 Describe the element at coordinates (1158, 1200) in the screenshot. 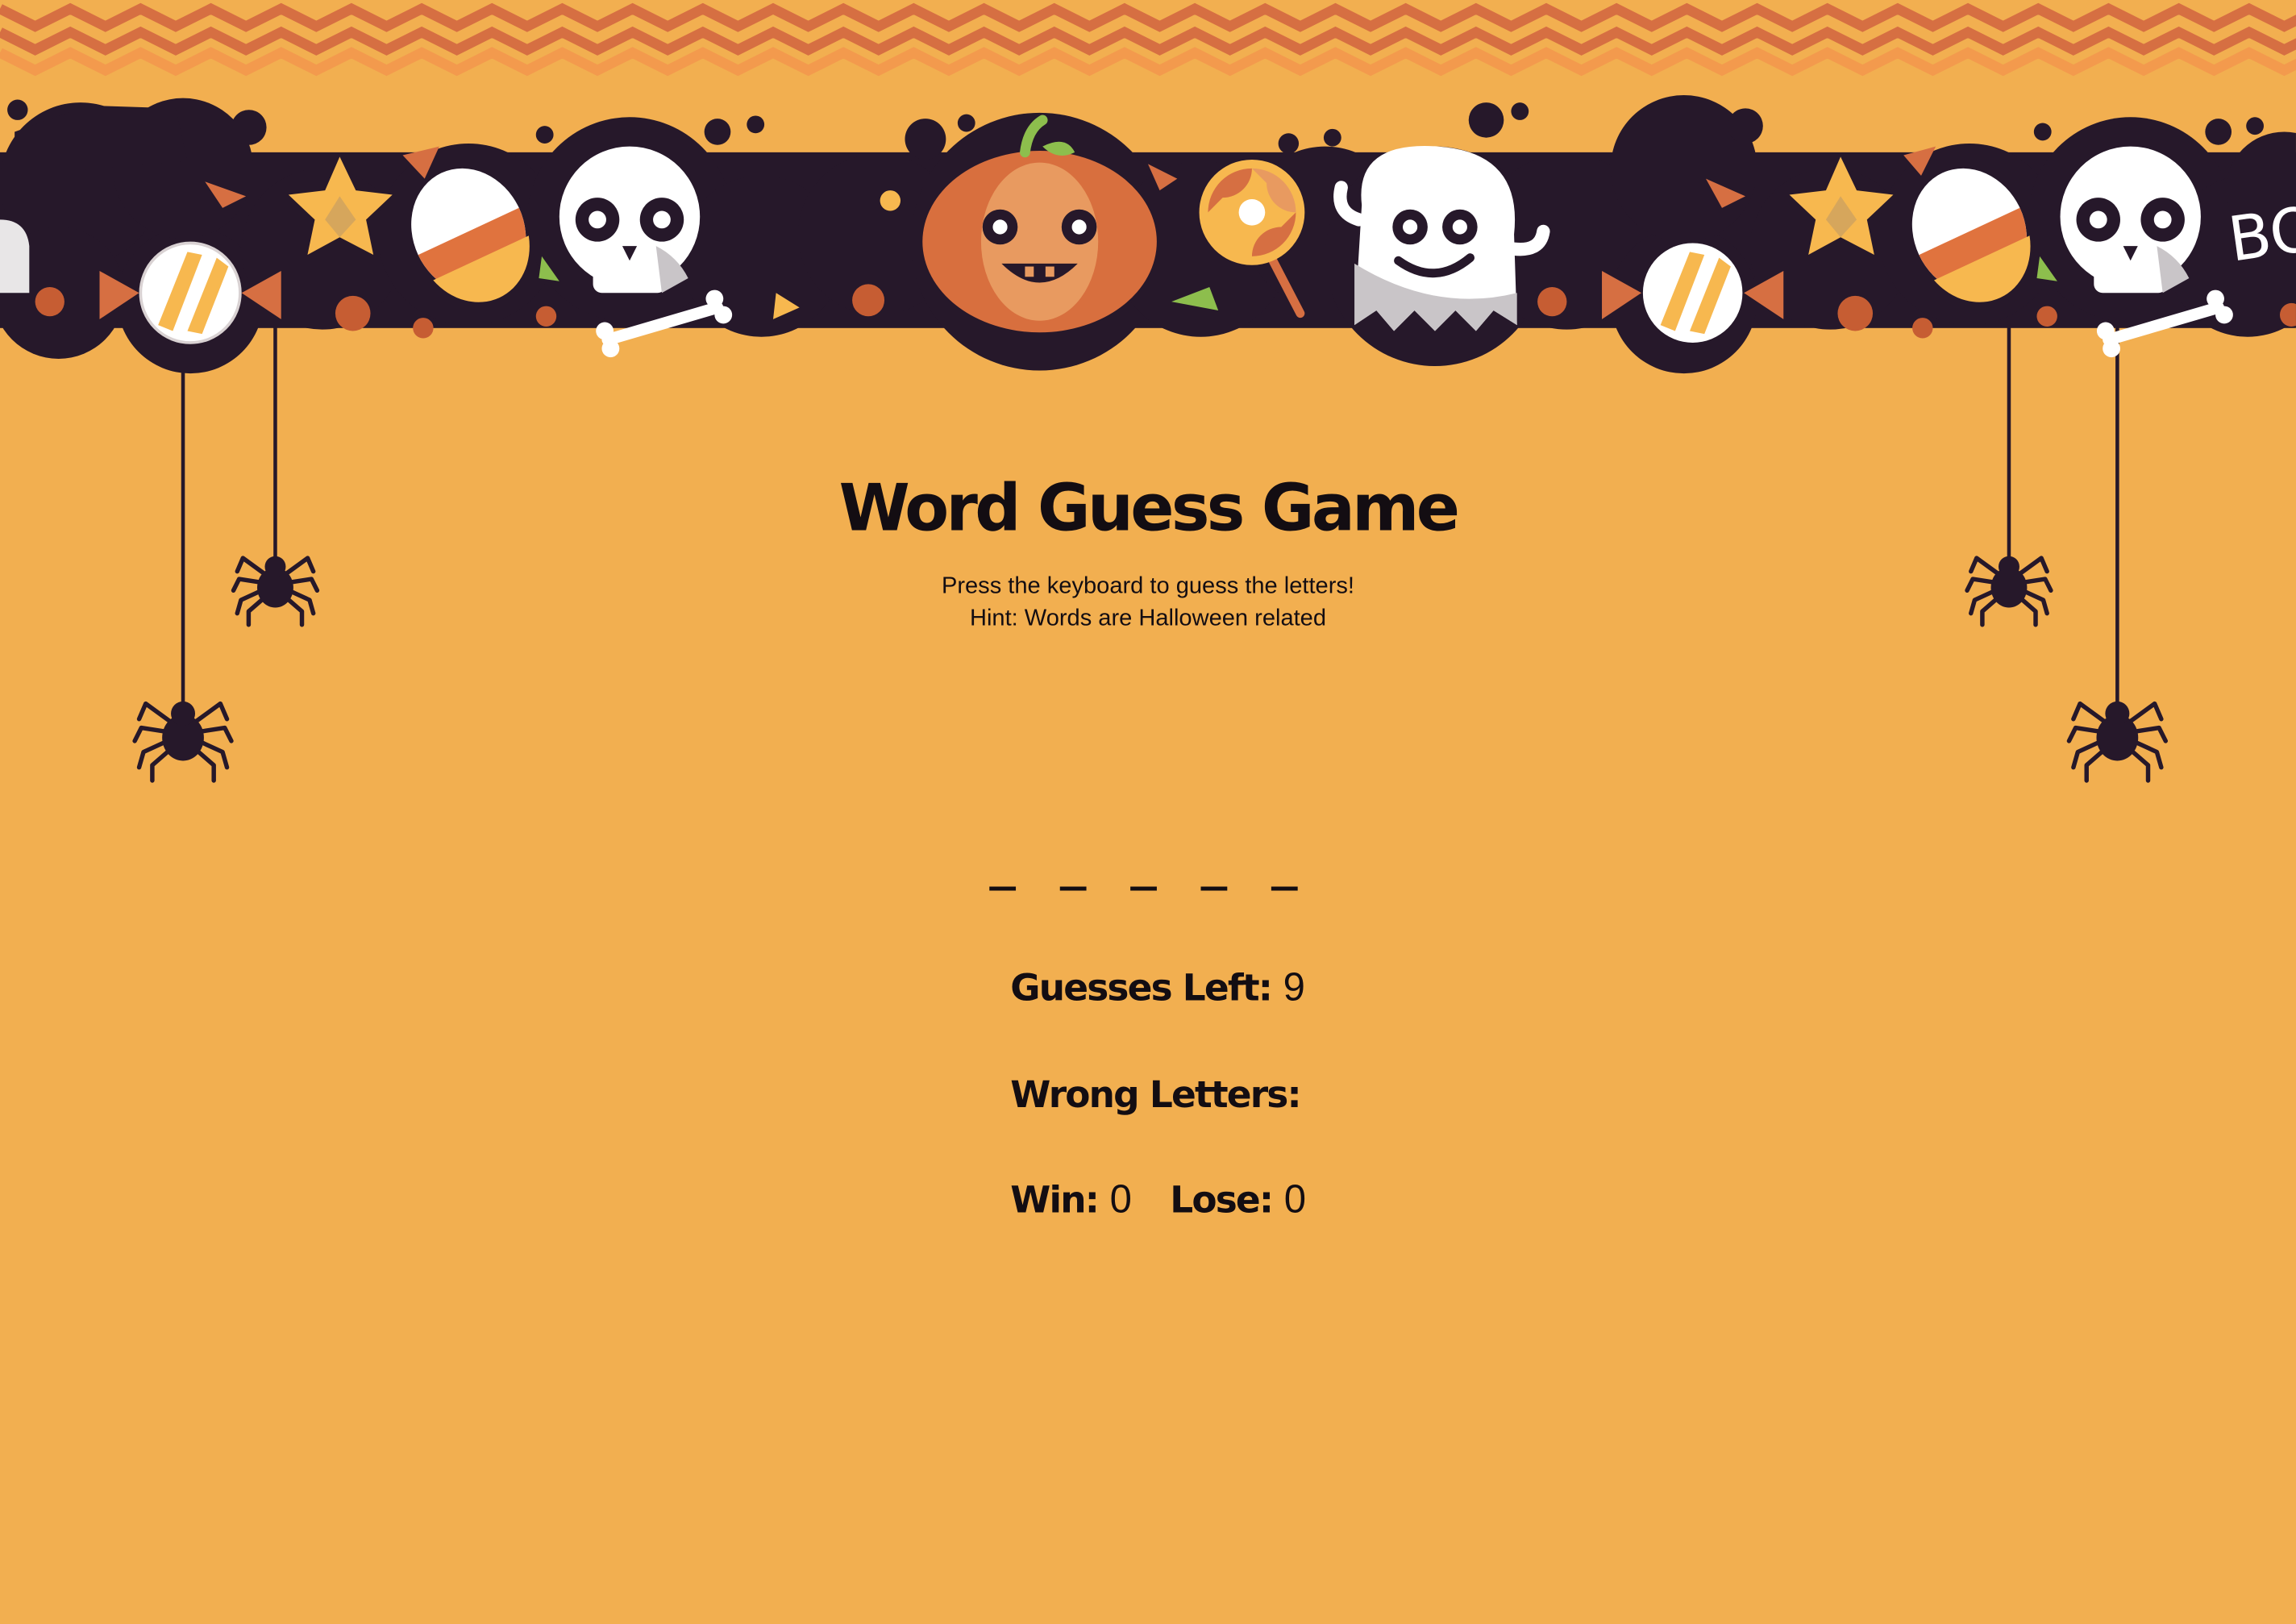

I see `score-board: Win: 0 Lose: 0` at that location.